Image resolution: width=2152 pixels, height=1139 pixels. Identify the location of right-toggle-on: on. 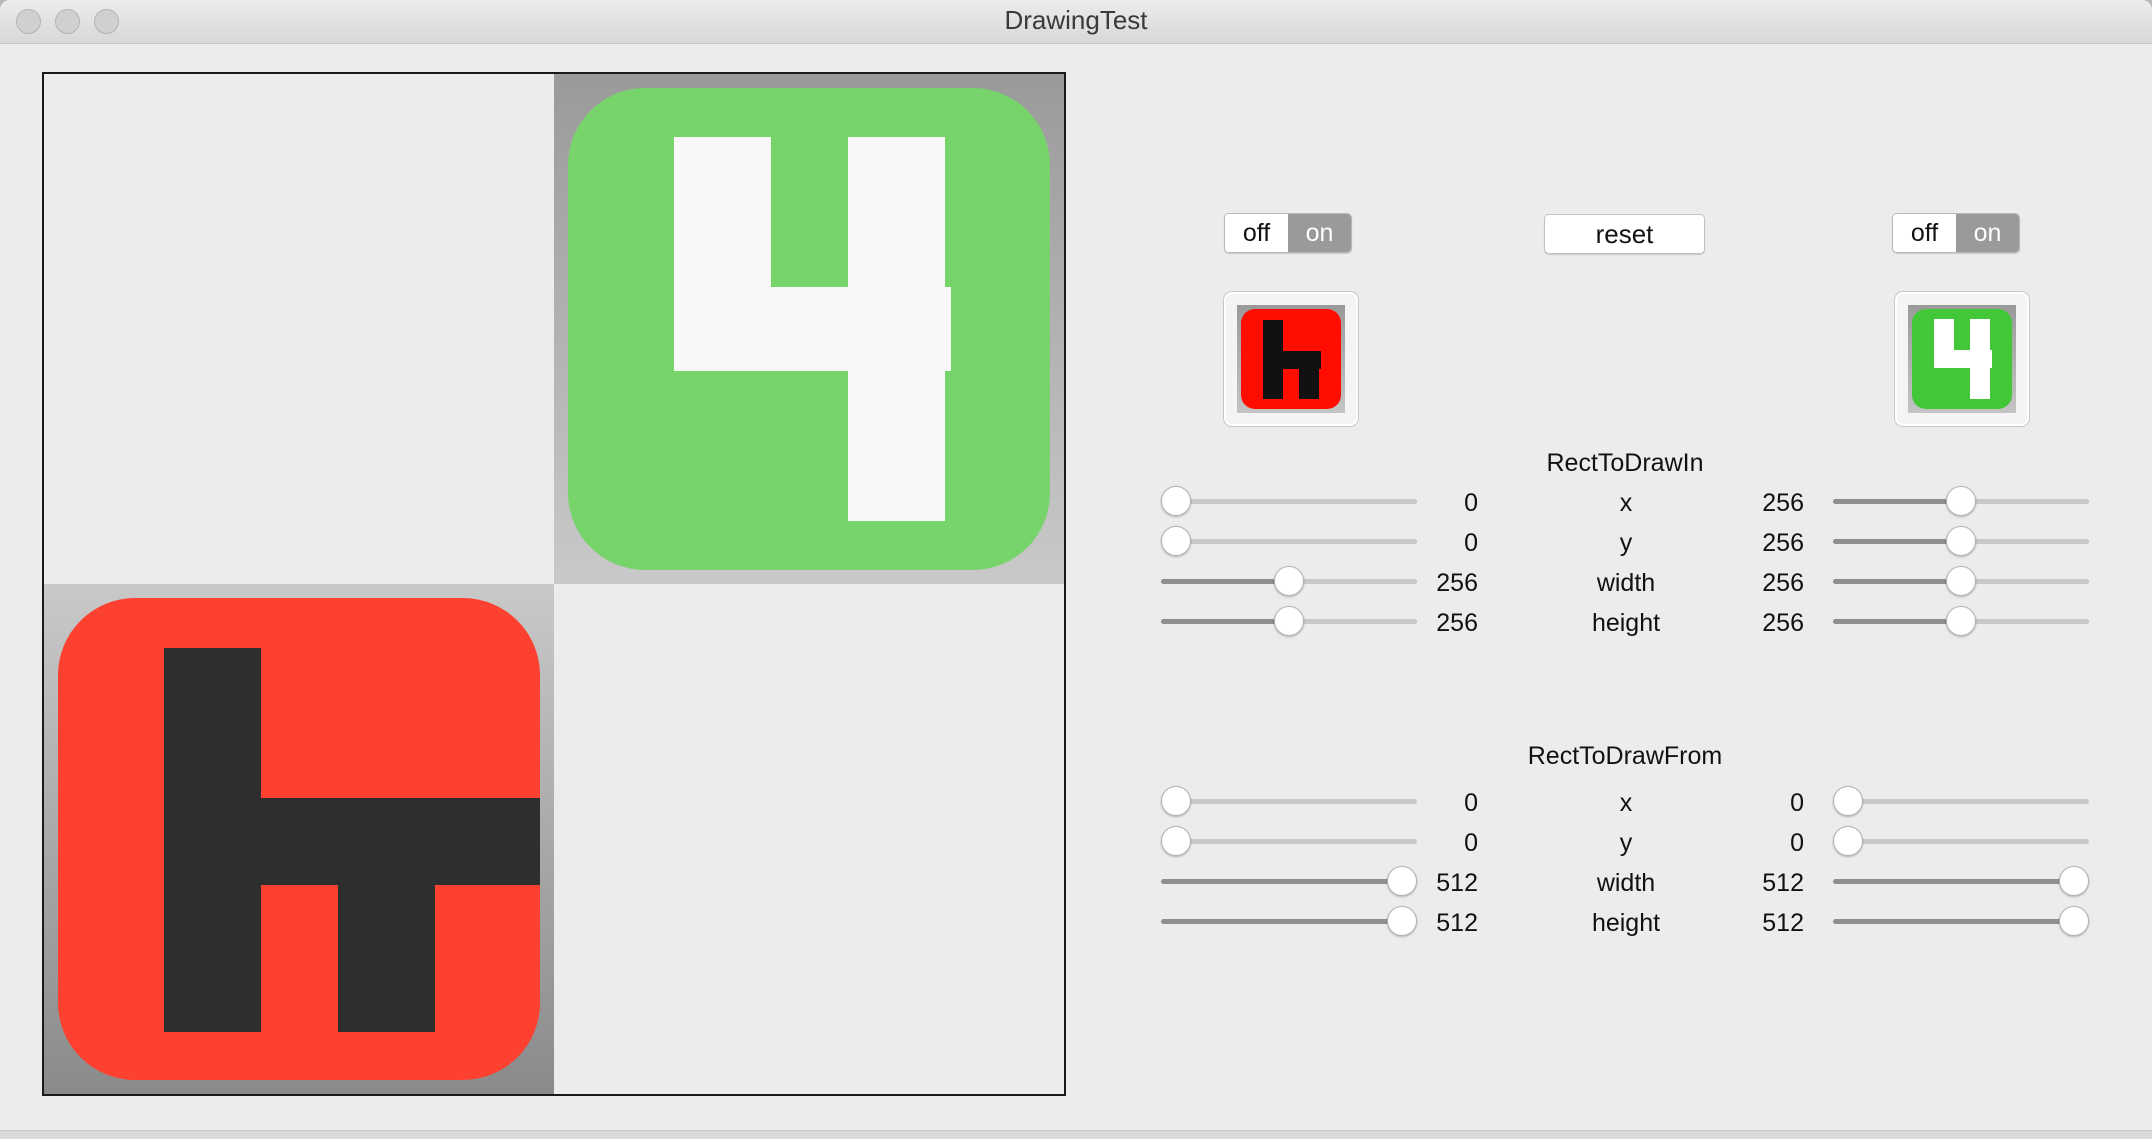
(1987, 233).